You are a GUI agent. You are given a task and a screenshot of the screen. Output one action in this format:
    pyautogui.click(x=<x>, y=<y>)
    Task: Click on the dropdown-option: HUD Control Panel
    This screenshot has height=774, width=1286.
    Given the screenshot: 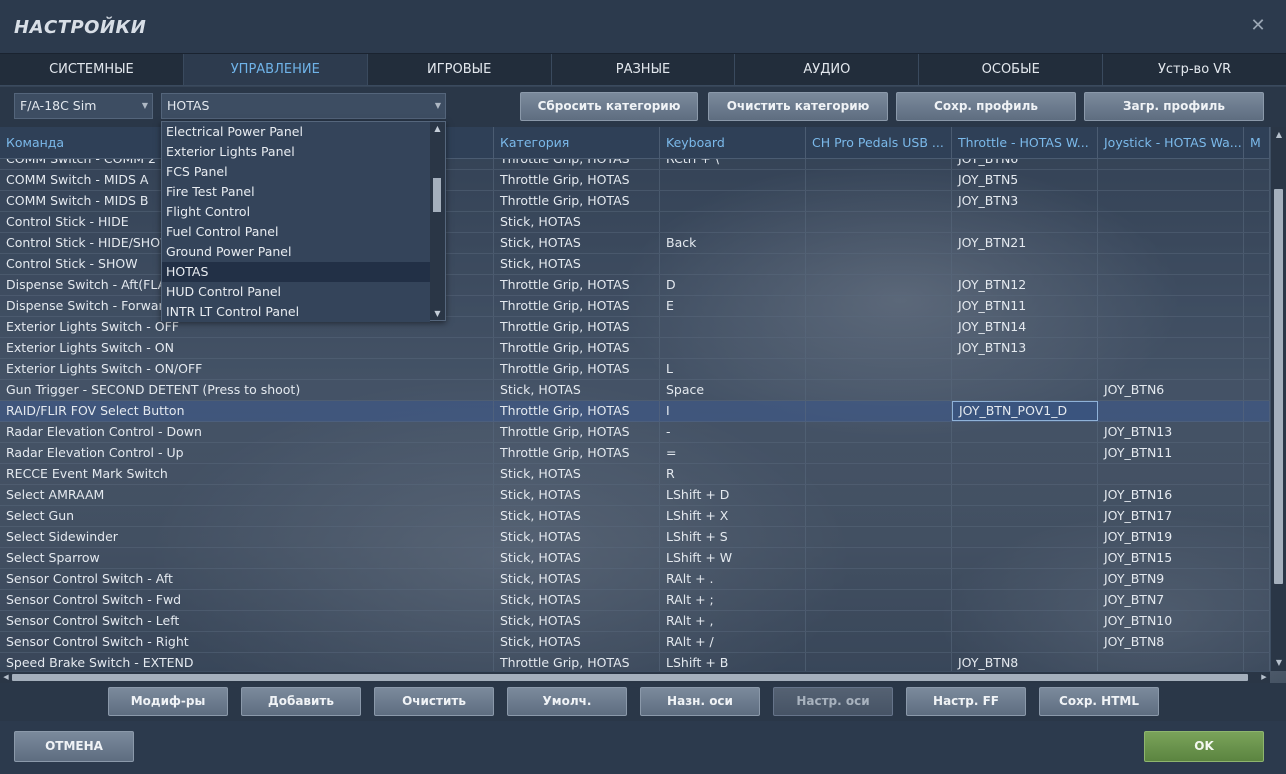 What is the action you would take?
    pyautogui.click(x=296, y=292)
    